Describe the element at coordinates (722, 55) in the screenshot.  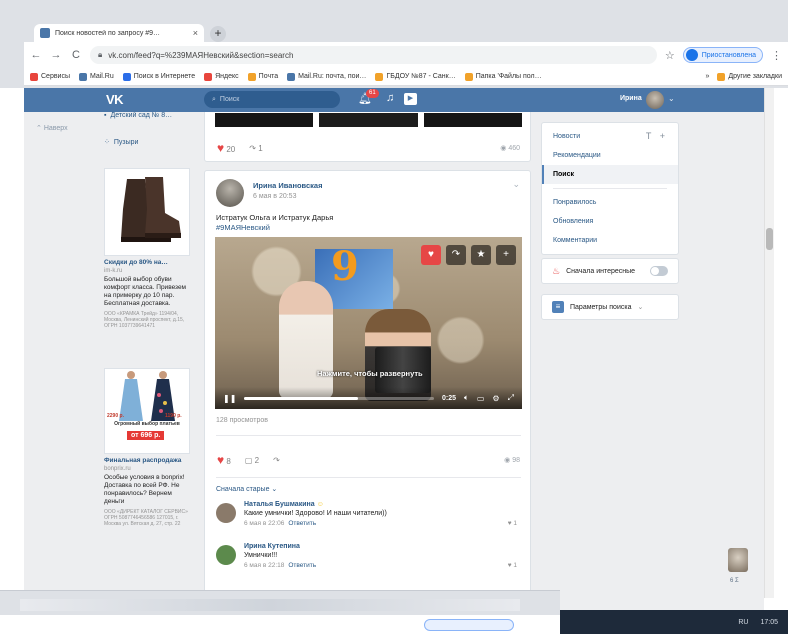
I see `profile-button: Приостановлена` at that location.